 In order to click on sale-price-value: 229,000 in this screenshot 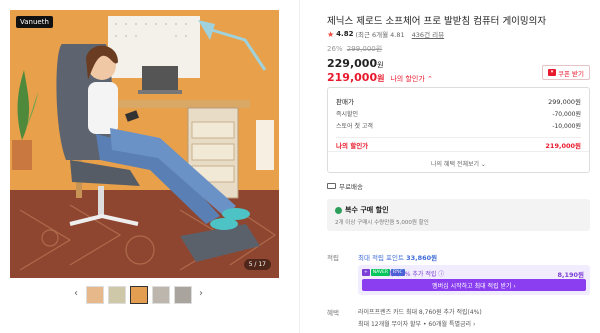, I will do `click(352, 63)`.